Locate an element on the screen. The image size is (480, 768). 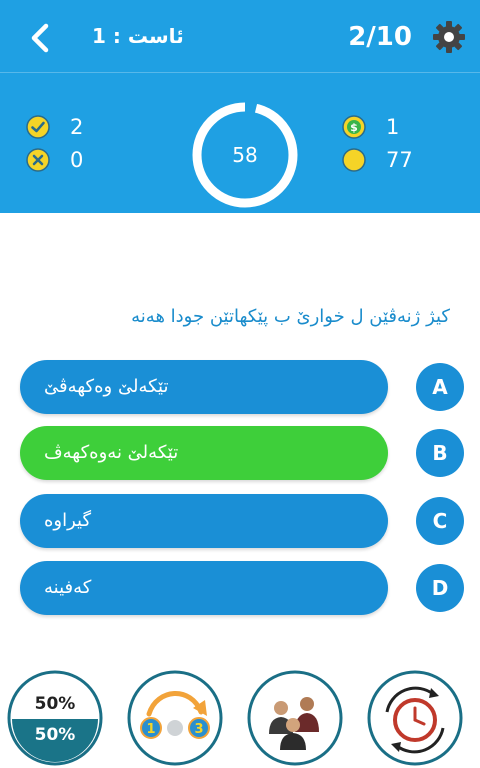
fifty-bottom-label: 50% is located at coordinates (55, 735).